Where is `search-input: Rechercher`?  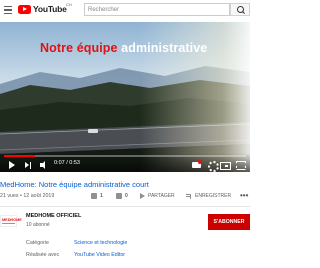
search-input: Rechercher is located at coordinates (157, 9).